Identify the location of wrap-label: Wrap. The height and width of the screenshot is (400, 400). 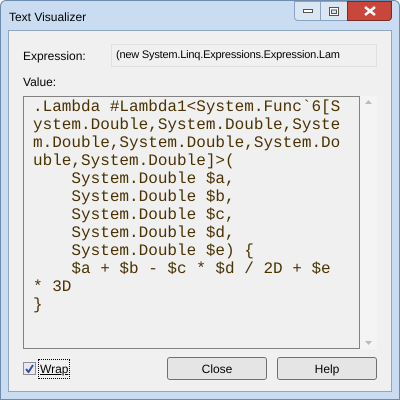
(54, 369).